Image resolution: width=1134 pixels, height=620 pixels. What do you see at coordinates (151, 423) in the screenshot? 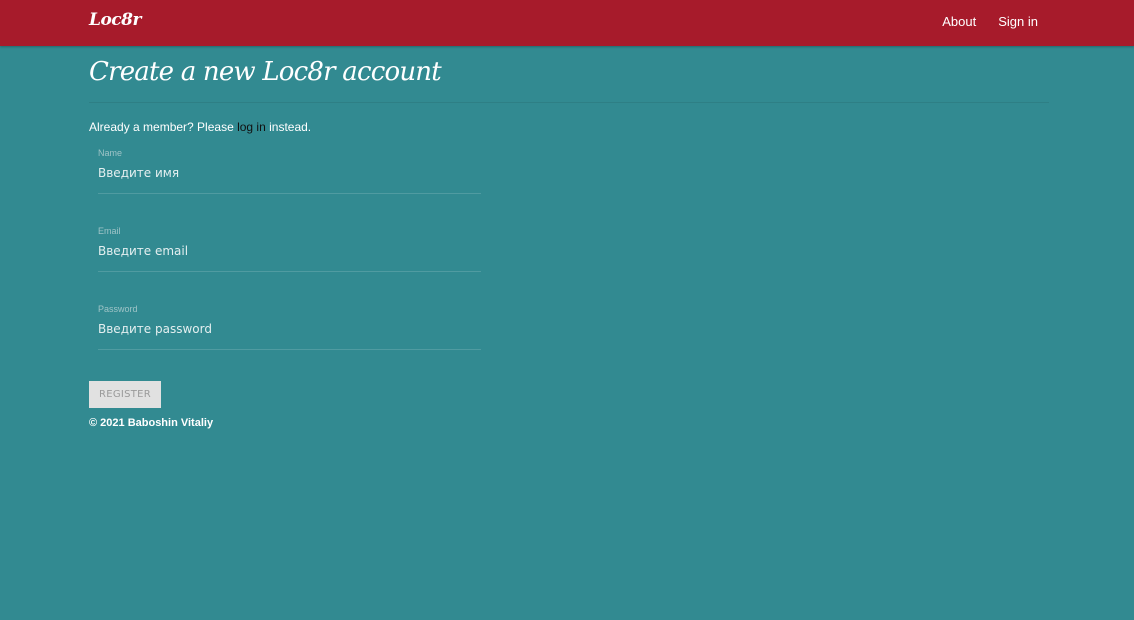
I see `footer-copyright: © 2021 Baboshin Vitaliy` at bounding box center [151, 423].